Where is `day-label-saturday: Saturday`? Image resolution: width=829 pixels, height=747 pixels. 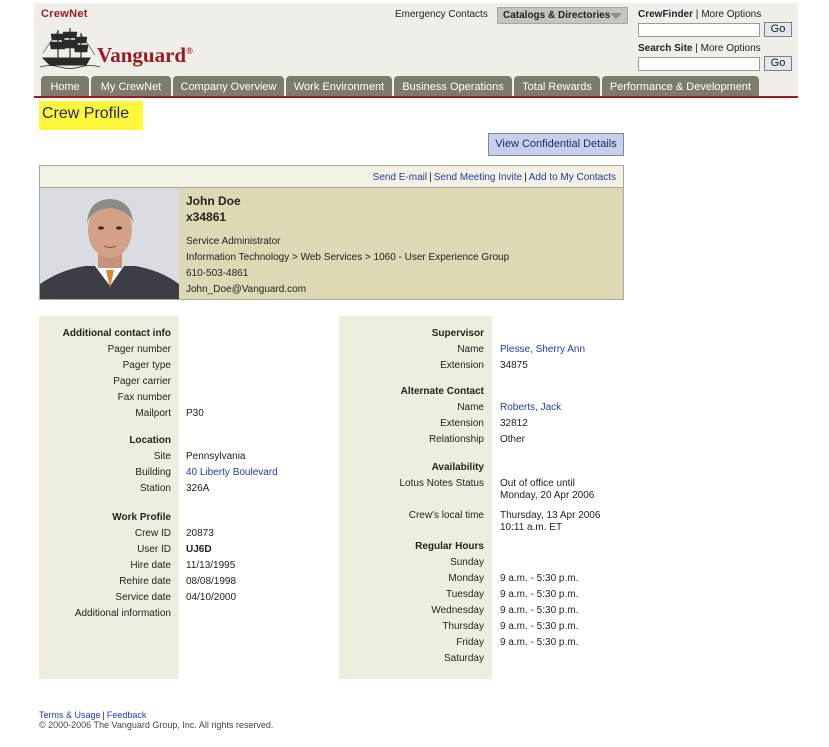 day-label-saturday: Saturday is located at coordinates (463, 658).